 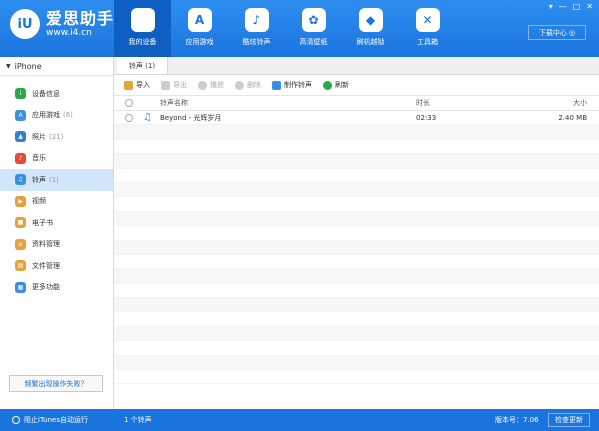 I want to click on toolbar-button-0: 导入, so click(x=137, y=85).